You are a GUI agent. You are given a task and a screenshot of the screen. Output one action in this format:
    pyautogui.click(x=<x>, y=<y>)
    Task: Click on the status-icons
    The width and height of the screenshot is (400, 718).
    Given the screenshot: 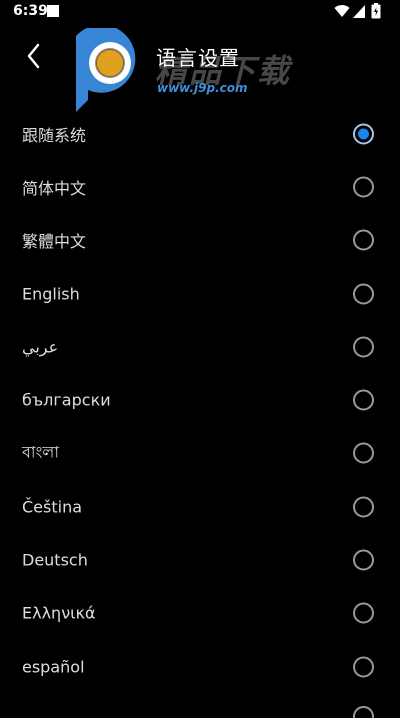 What is the action you would take?
    pyautogui.click(x=360, y=11)
    